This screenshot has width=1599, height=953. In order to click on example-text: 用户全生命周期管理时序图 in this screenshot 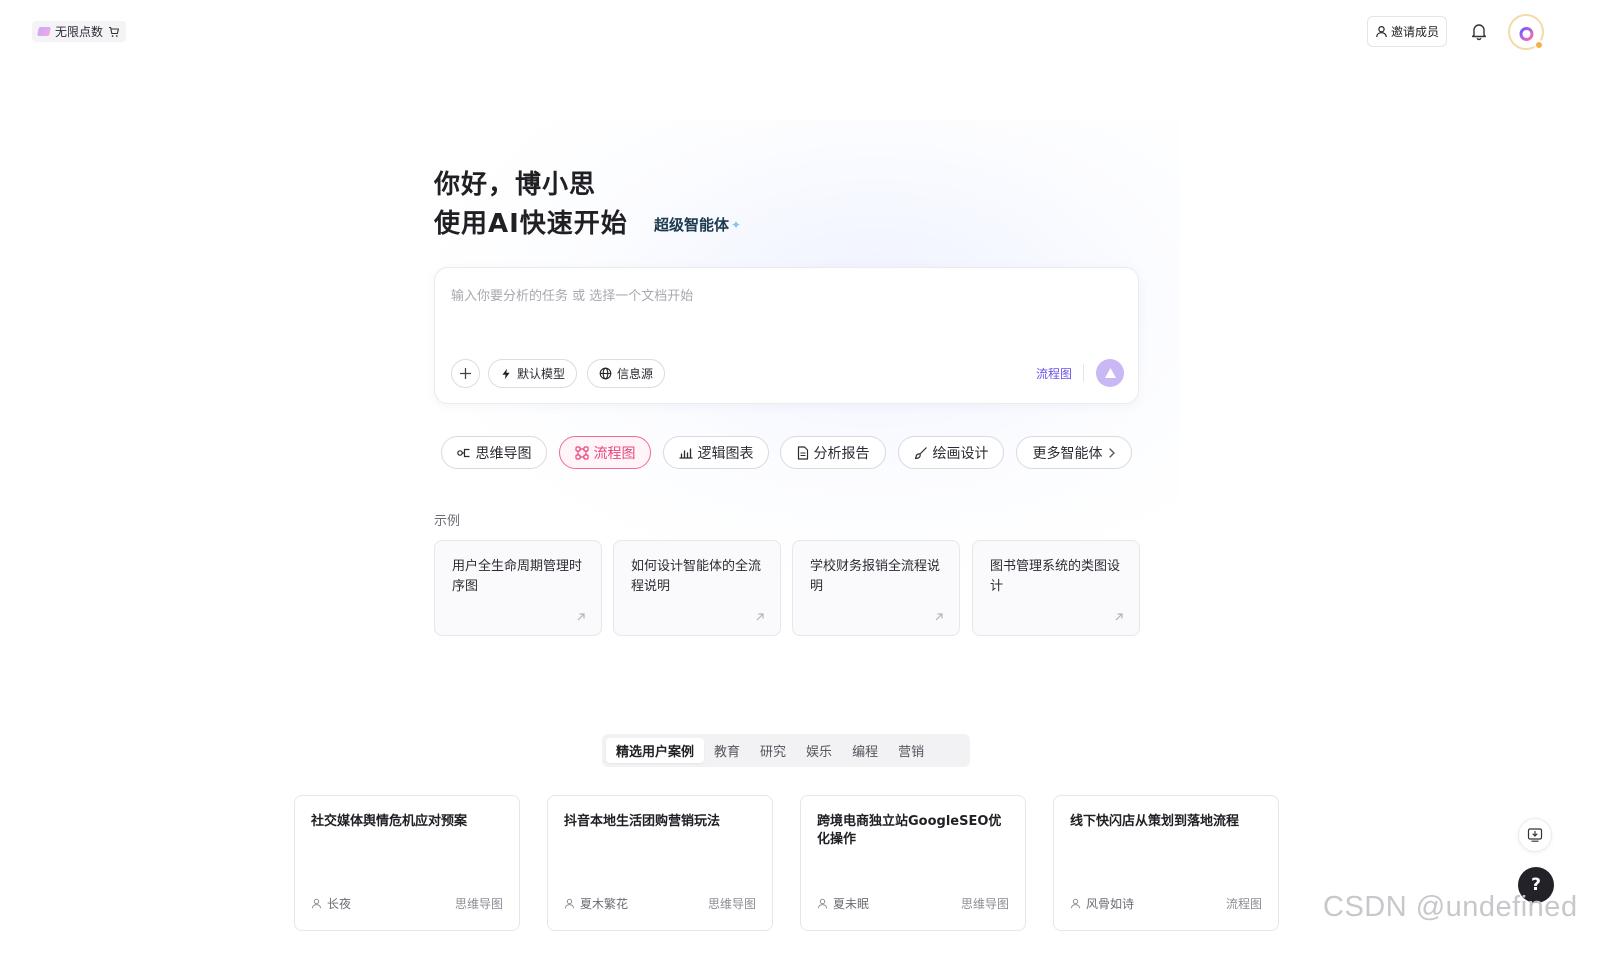, I will do `click(517, 576)`.